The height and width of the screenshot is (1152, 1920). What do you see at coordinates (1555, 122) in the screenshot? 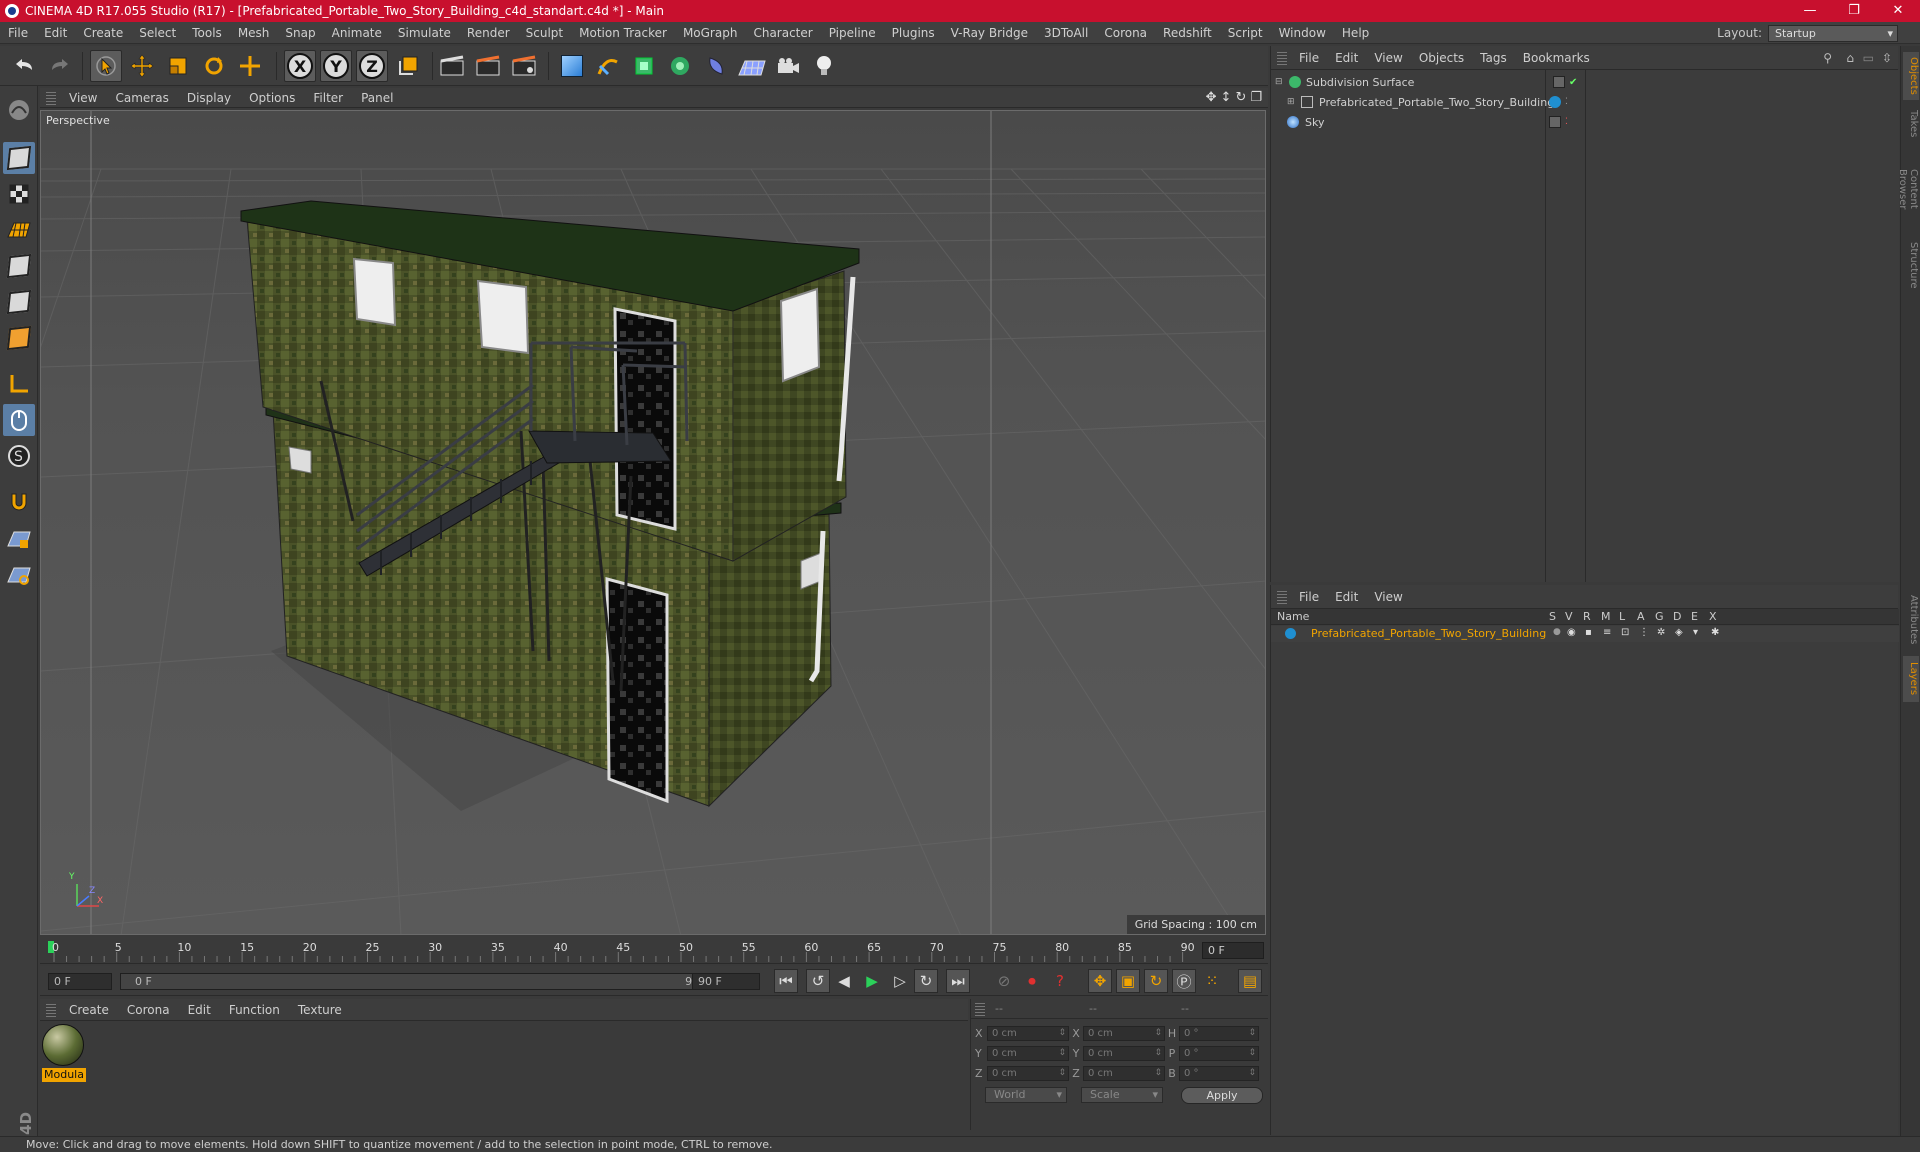
I see `texture-tag-icon` at bounding box center [1555, 122].